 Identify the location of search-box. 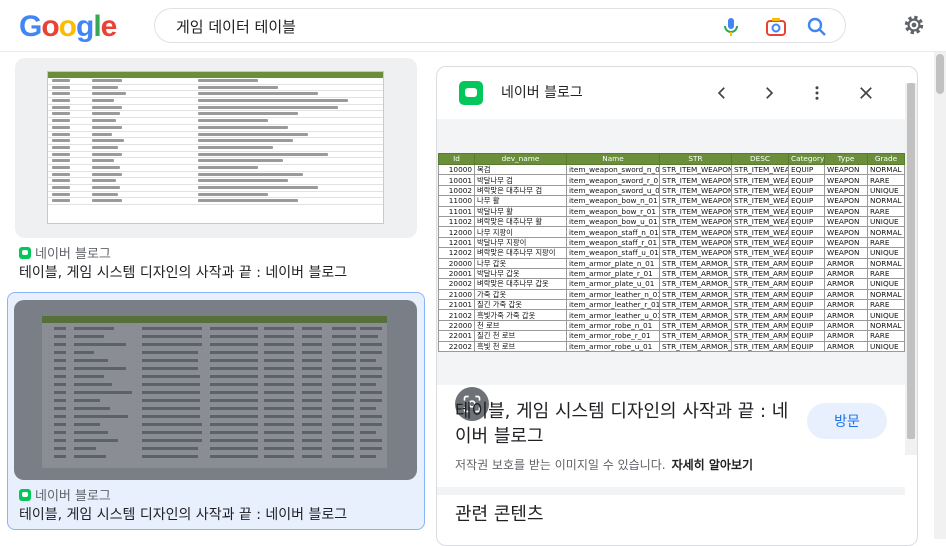
(500, 25).